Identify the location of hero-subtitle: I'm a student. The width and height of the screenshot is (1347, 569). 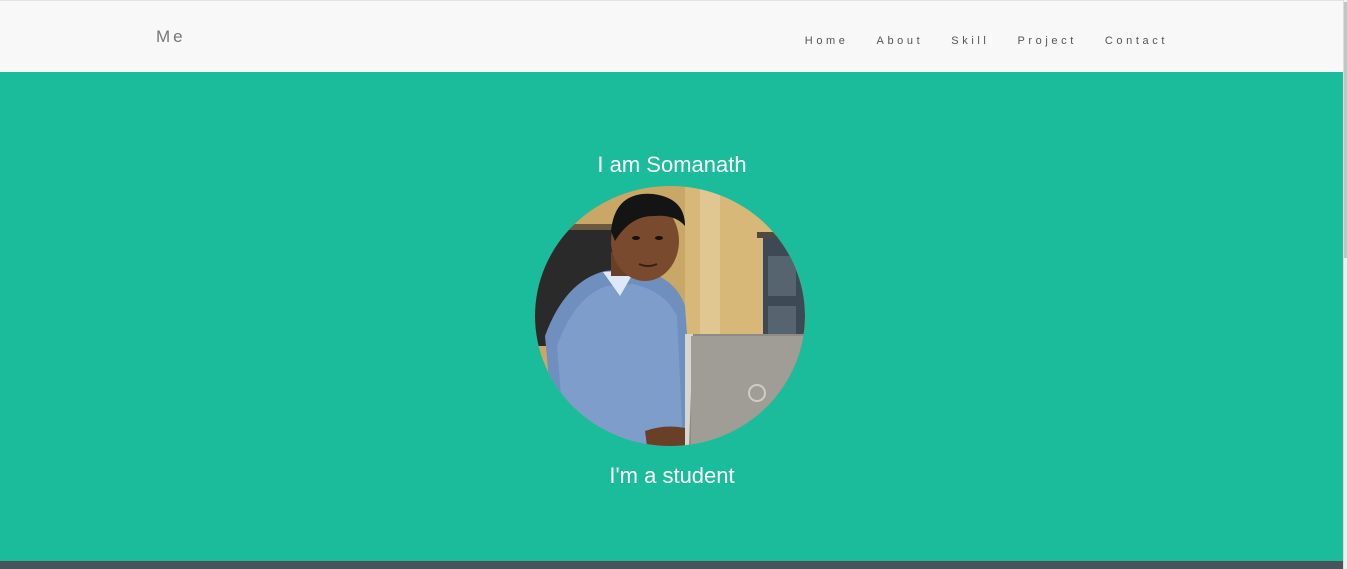
(672, 475).